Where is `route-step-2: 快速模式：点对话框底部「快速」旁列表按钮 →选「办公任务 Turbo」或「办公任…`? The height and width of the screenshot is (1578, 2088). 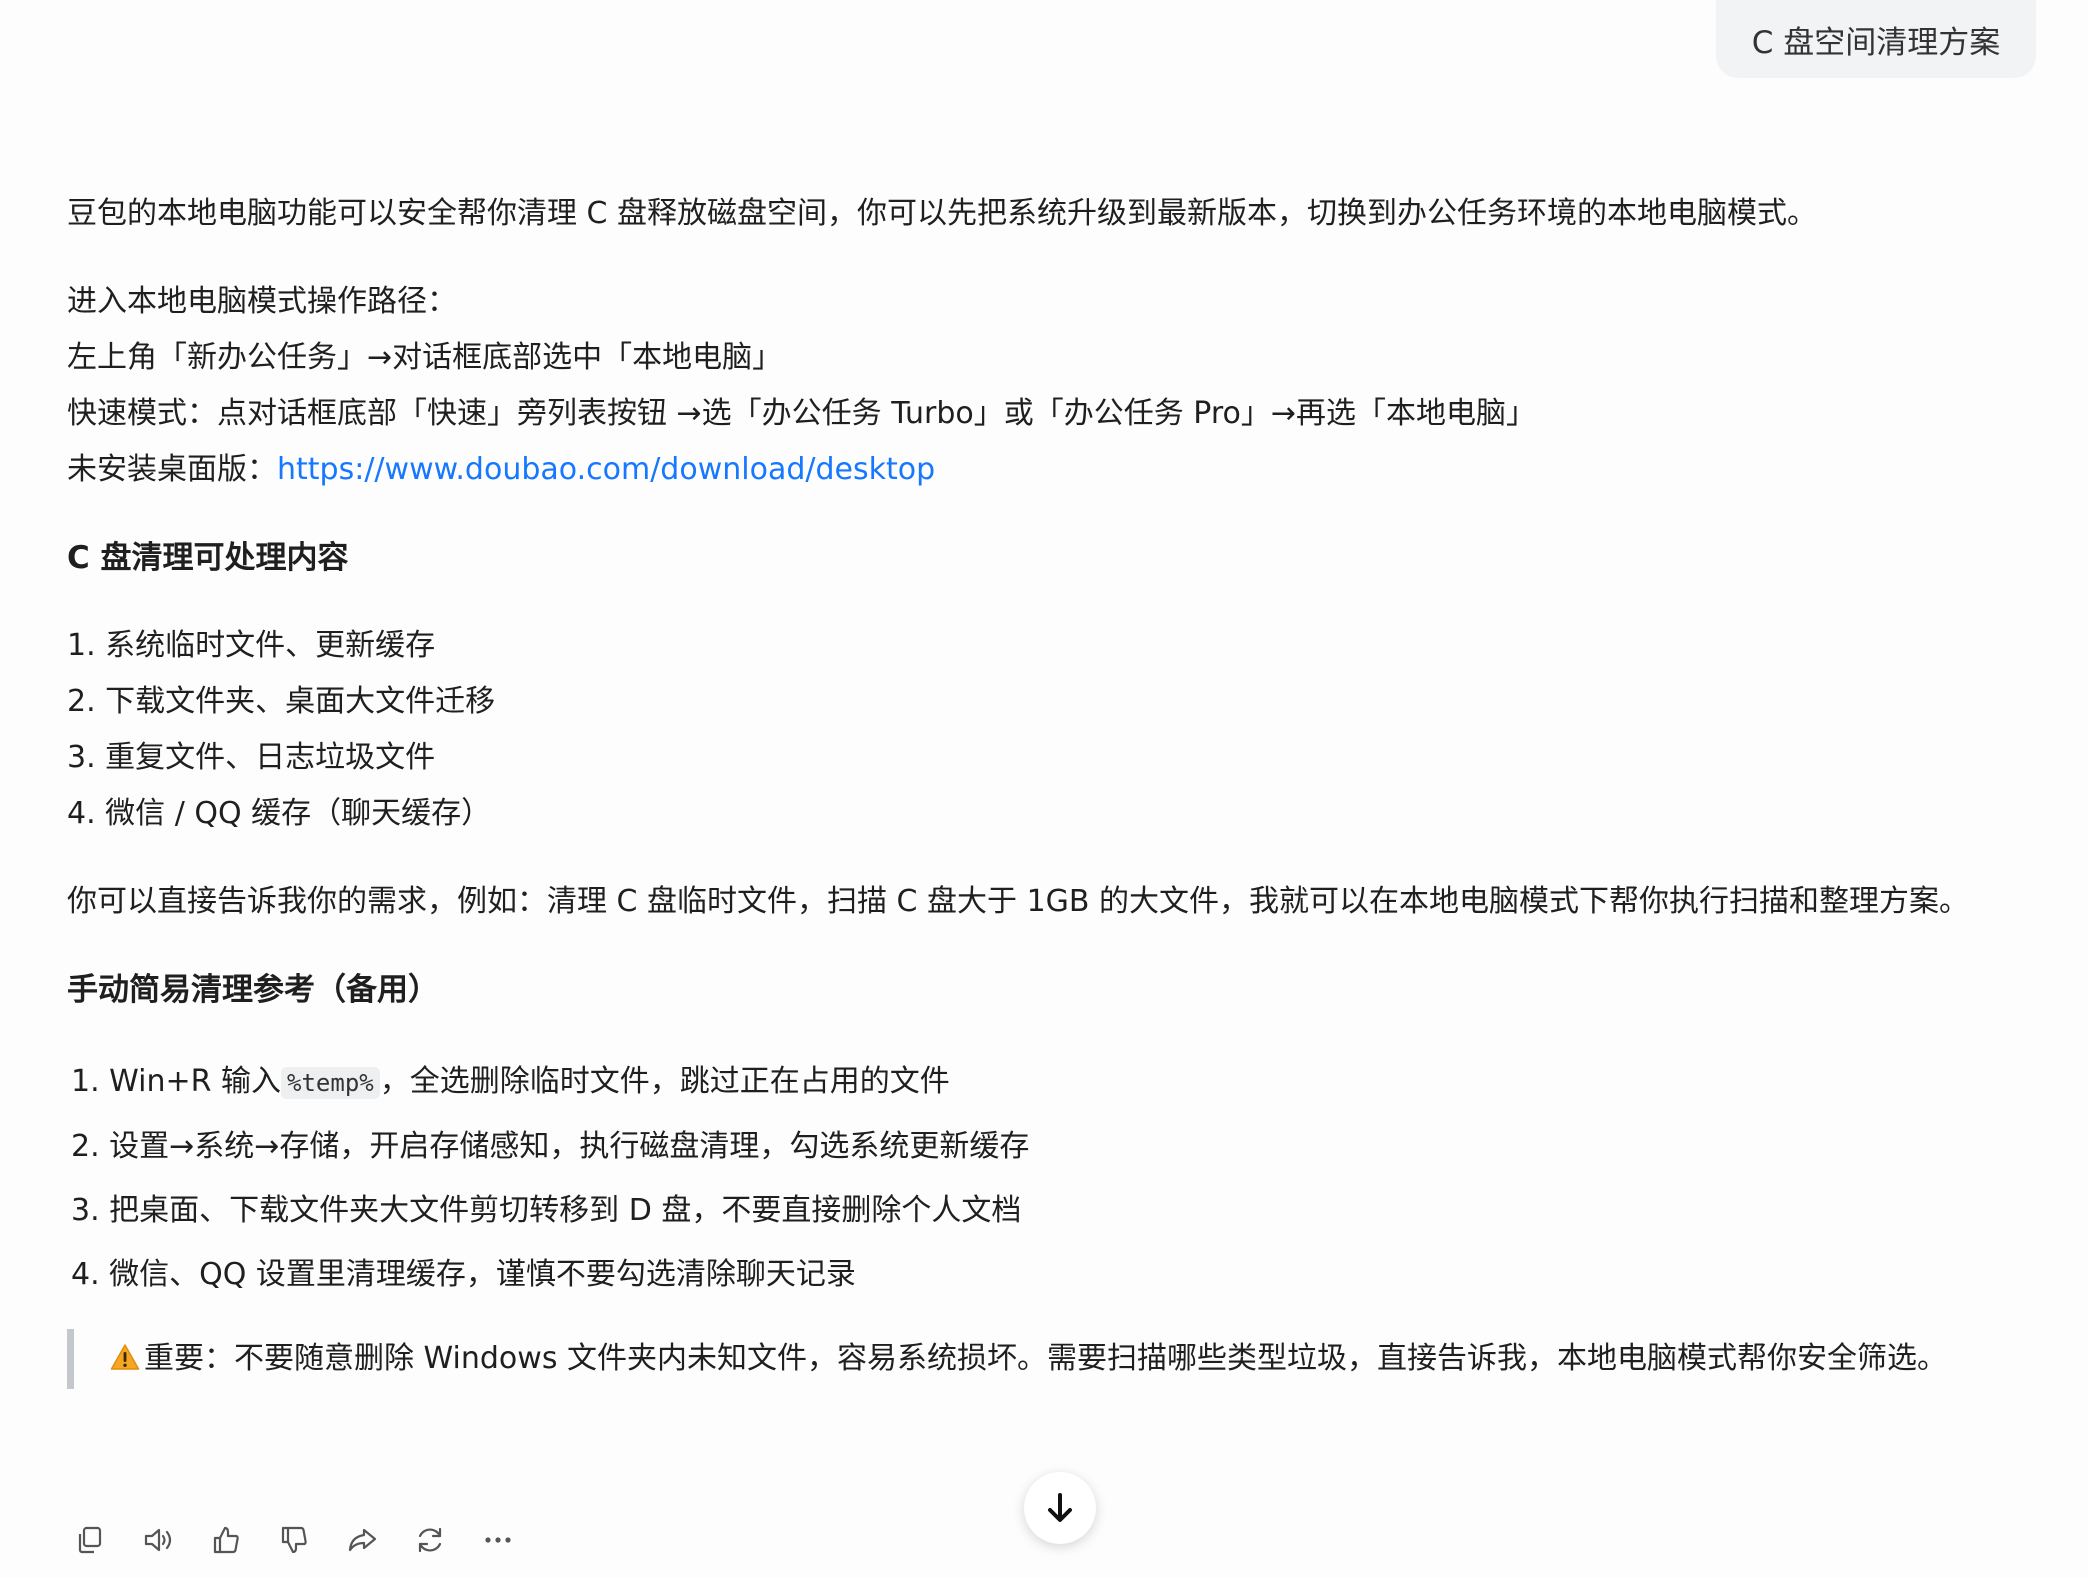 route-step-2: 快速模式：点对话框底部「快速」旁列表按钮 →选「办公任务 Turbo」或「办公任… is located at coordinates (801, 413).